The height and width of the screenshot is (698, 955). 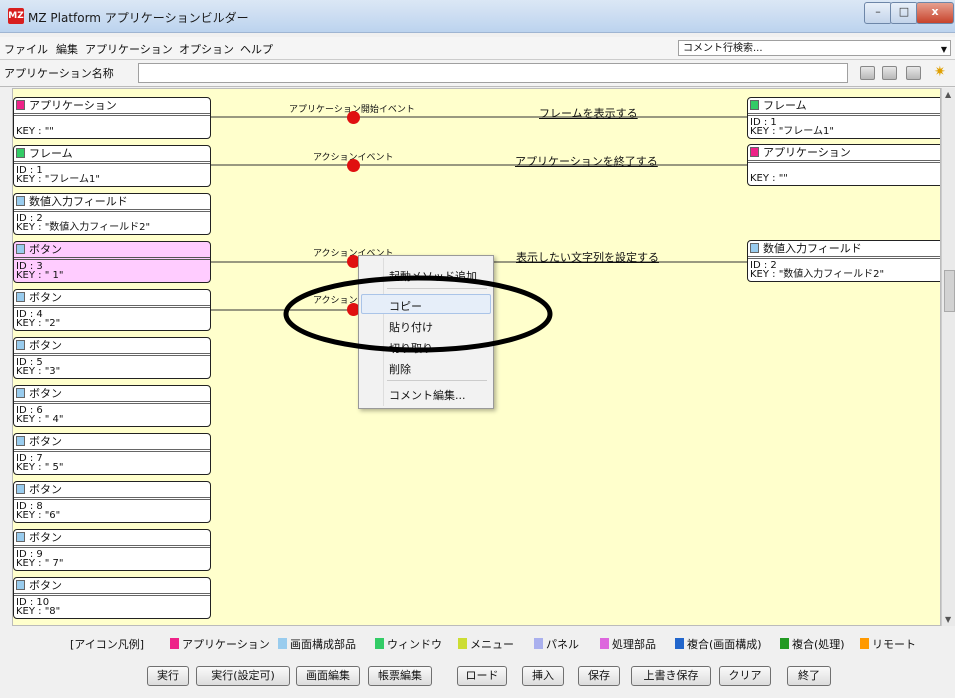 What do you see at coordinates (948, 94) in the screenshot?
I see `scroll-up-icon: ▲` at bounding box center [948, 94].